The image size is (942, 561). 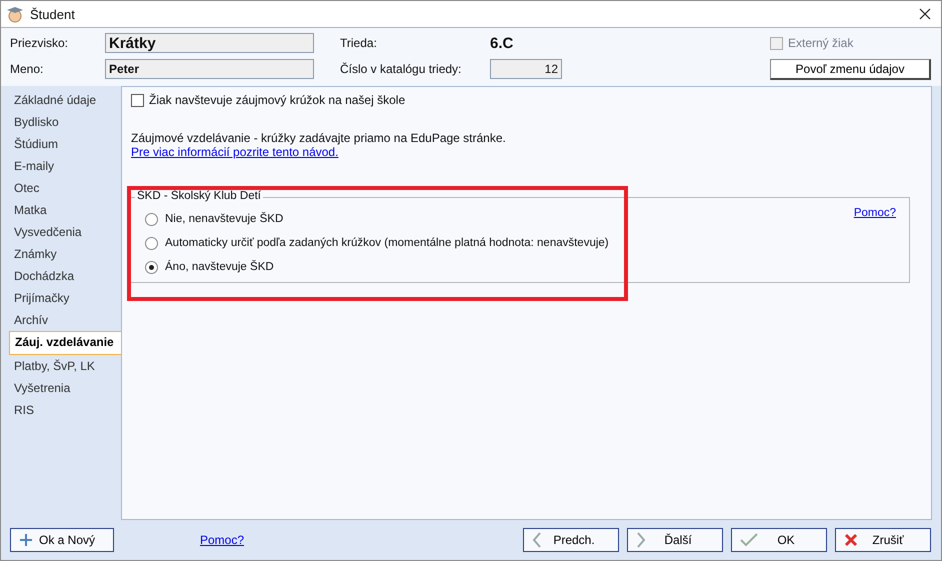 What do you see at coordinates (65, 410) in the screenshot?
I see `sidebar-item: RIS` at bounding box center [65, 410].